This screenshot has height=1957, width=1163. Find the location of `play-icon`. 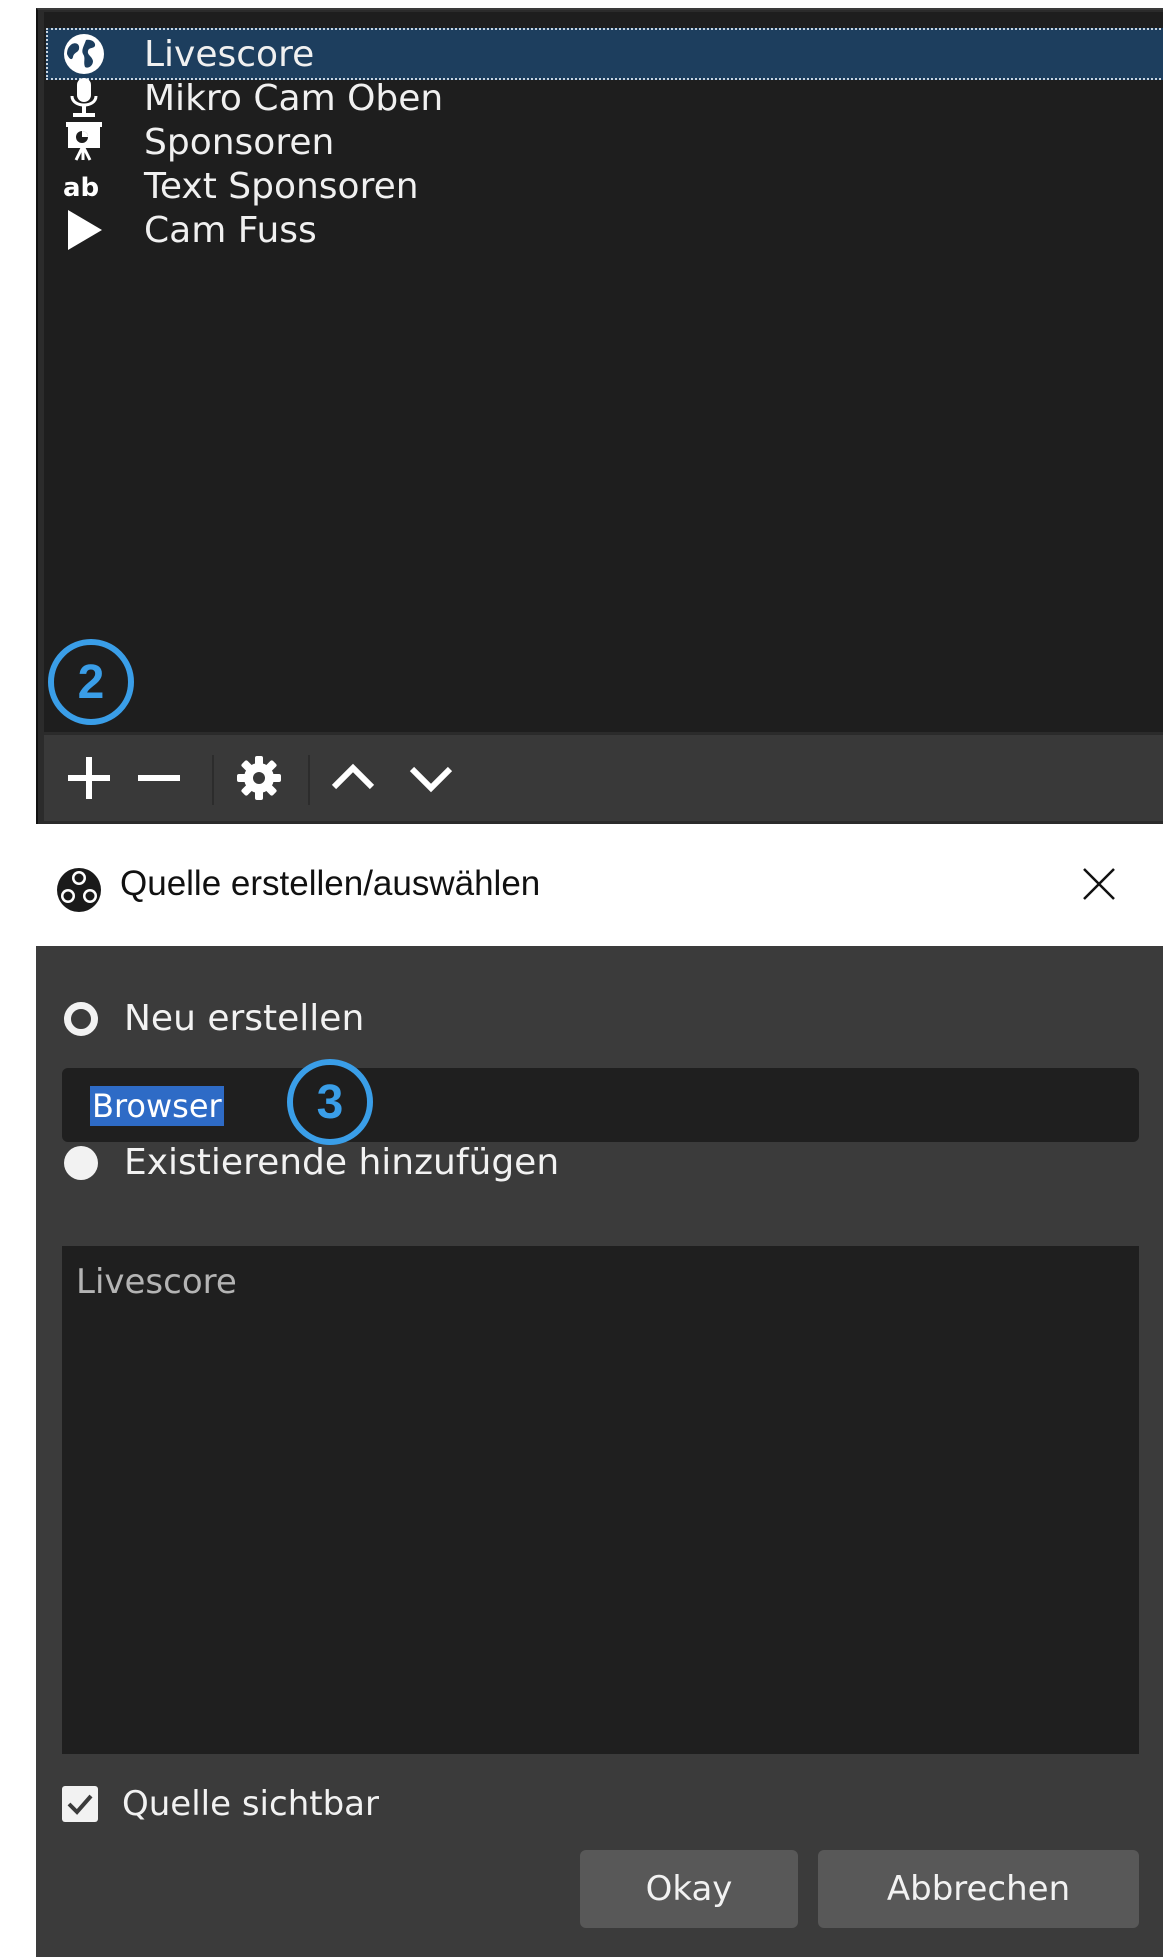

play-icon is located at coordinates (84, 230).